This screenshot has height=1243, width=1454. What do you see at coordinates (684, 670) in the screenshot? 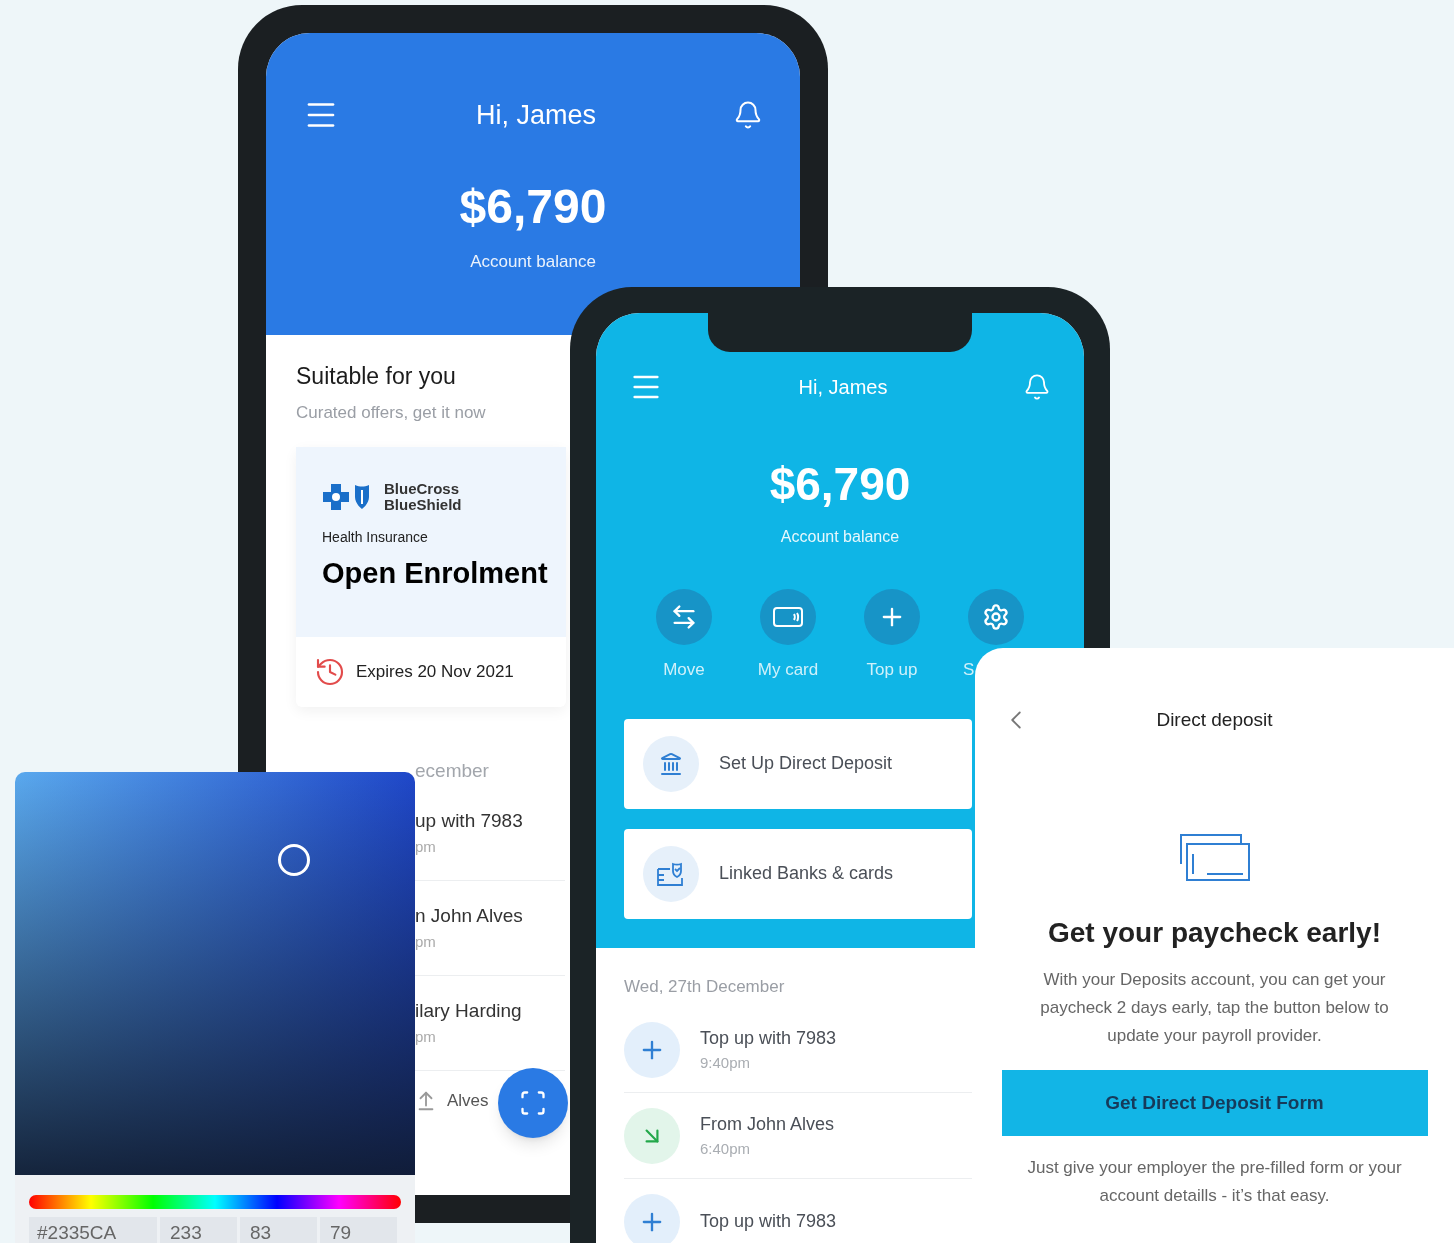
I see `action-label: Move` at bounding box center [684, 670].